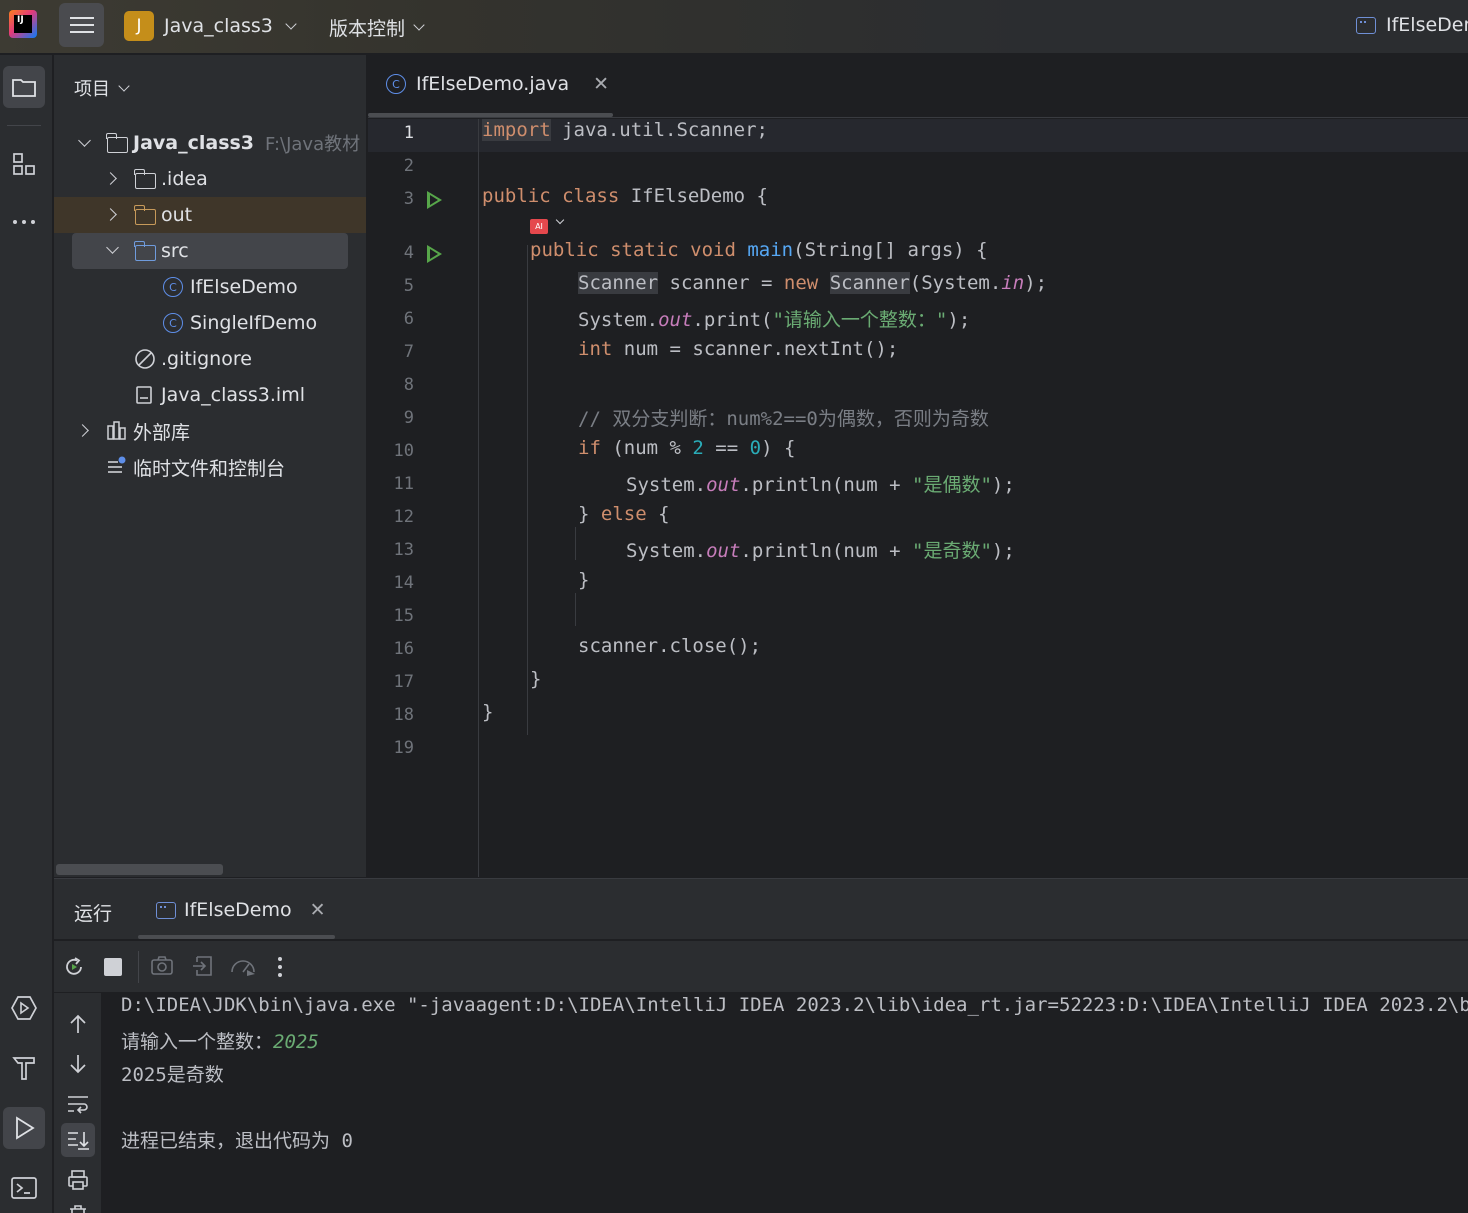 The height and width of the screenshot is (1213, 1468). What do you see at coordinates (210, 215) in the screenshot?
I see `tree-item-out: out` at bounding box center [210, 215].